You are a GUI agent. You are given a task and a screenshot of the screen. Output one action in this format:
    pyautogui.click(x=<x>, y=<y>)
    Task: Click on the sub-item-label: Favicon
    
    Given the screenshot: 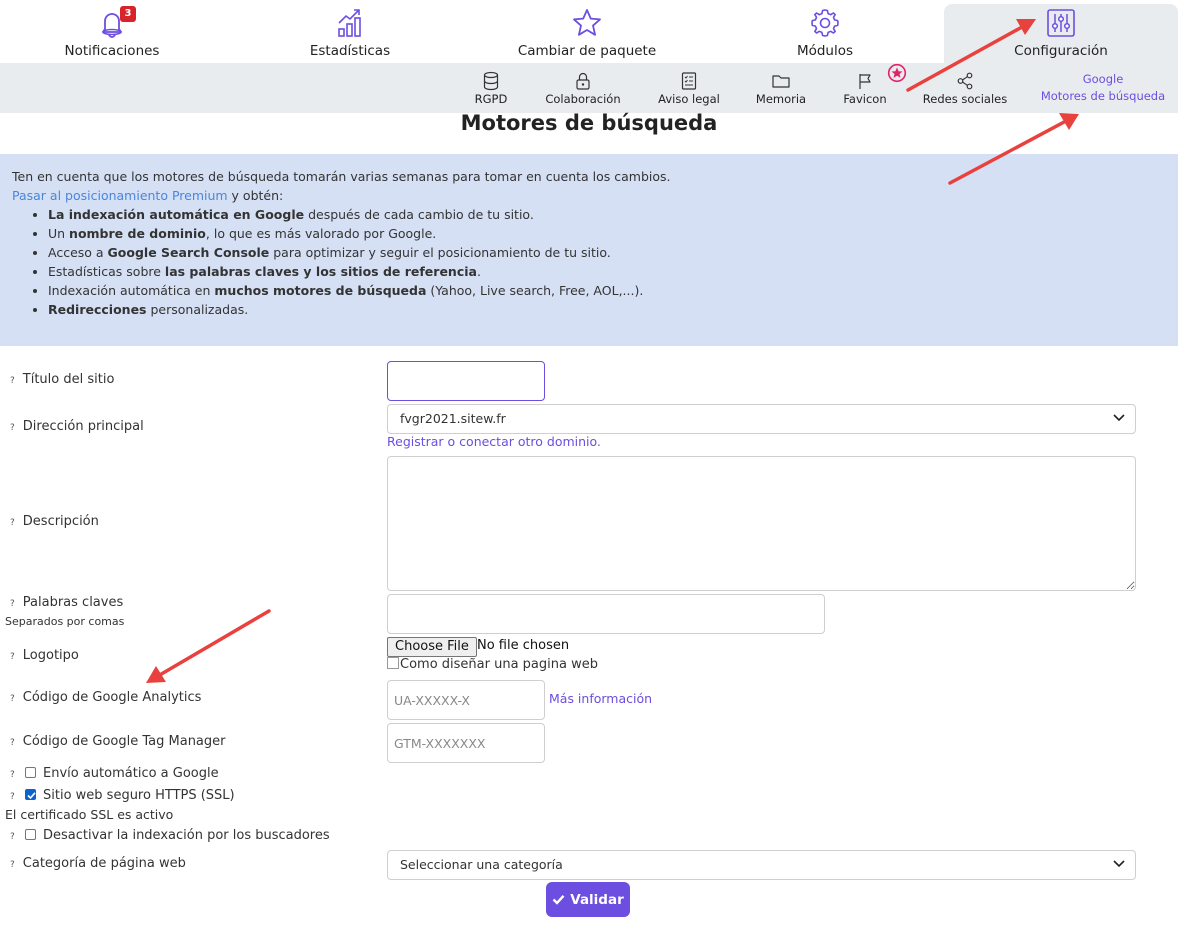 What is the action you would take?
    pyautogui.click(x=865, y=99)
    